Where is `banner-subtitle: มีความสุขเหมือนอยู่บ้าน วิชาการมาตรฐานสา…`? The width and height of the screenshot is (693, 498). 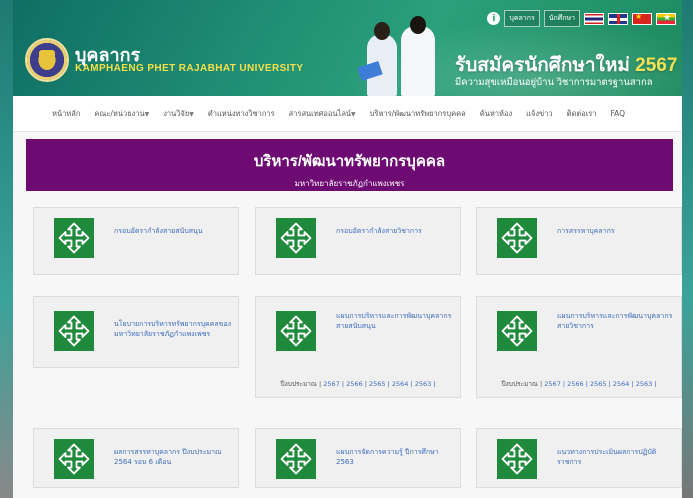
banner-subtitle: มีความสุขเหมือนอยู่บ้าน วิชาการมาตรฐานสา… is located at coordinates (554, 82).